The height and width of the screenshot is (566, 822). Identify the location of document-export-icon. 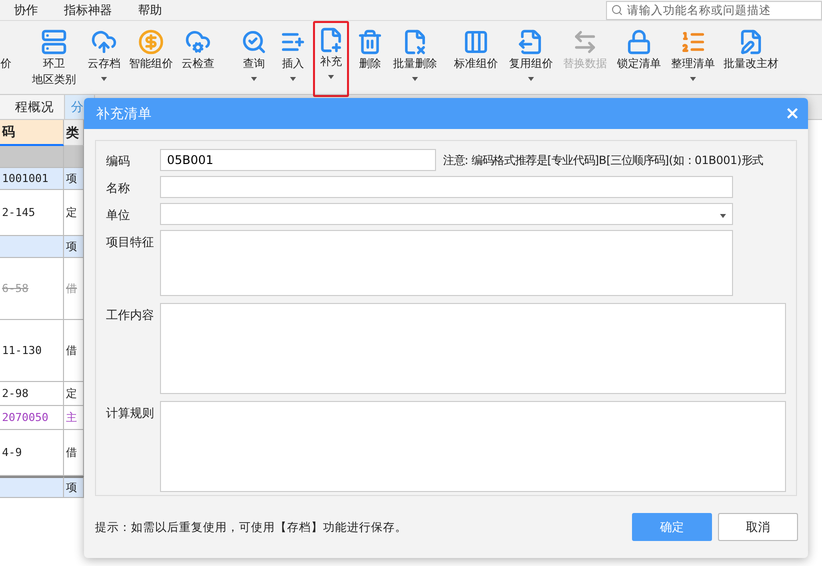
(531, 42).